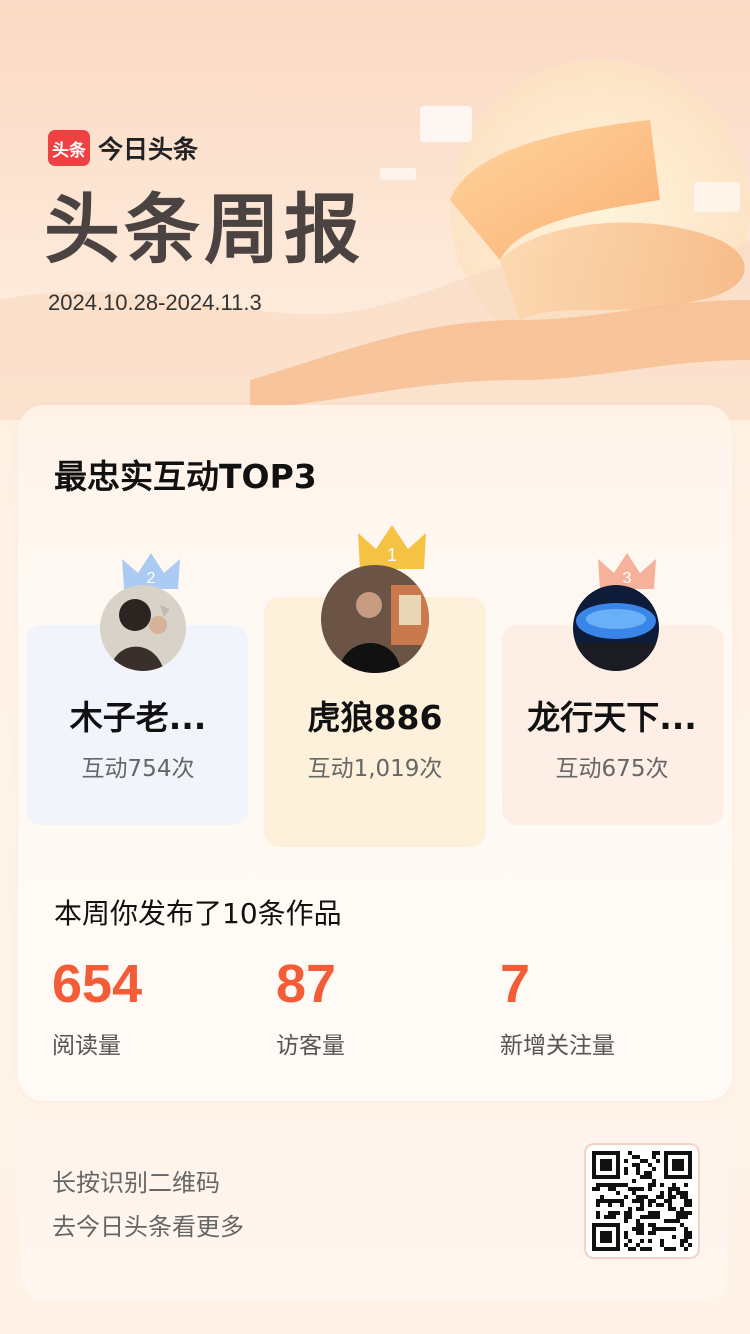  What do you see at coordinates (557, 1046) in the screenshot?
I see `stat-new-followers-label: 新增关注量` at bounding box center [557, 1046].